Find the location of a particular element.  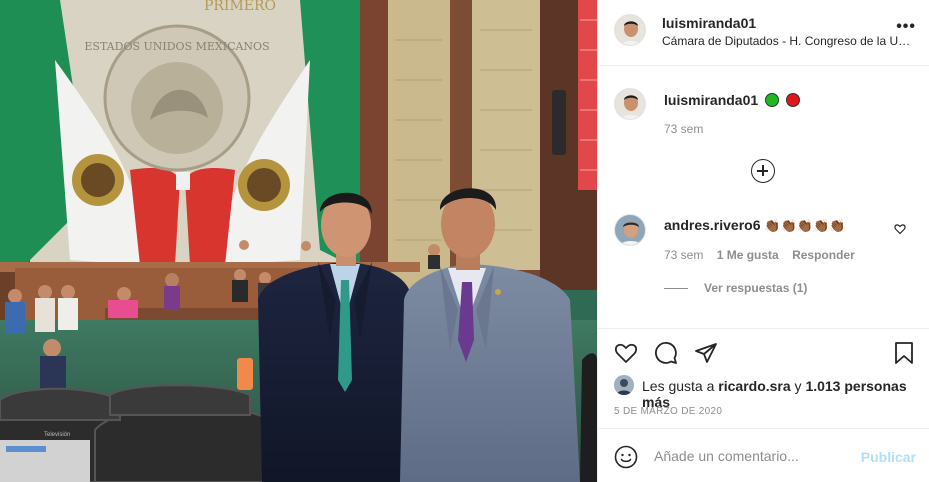

comment-likes: 1 Me gusta is located at coordinates (748, 255).